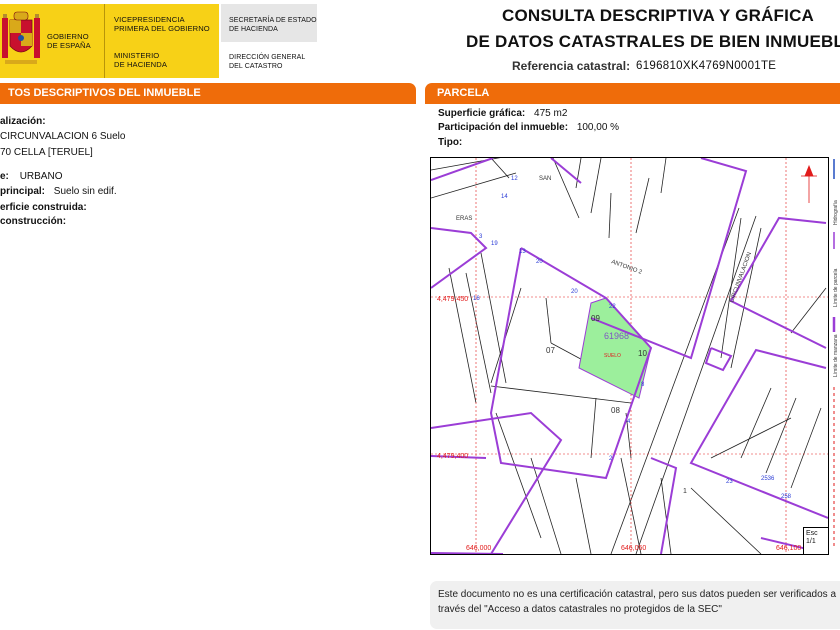 The image size is (840, 630). What do you see at coordinates (811, 541) in the screenshot?
I see `scale-value: 1/1` at bounding box center [811, 541].